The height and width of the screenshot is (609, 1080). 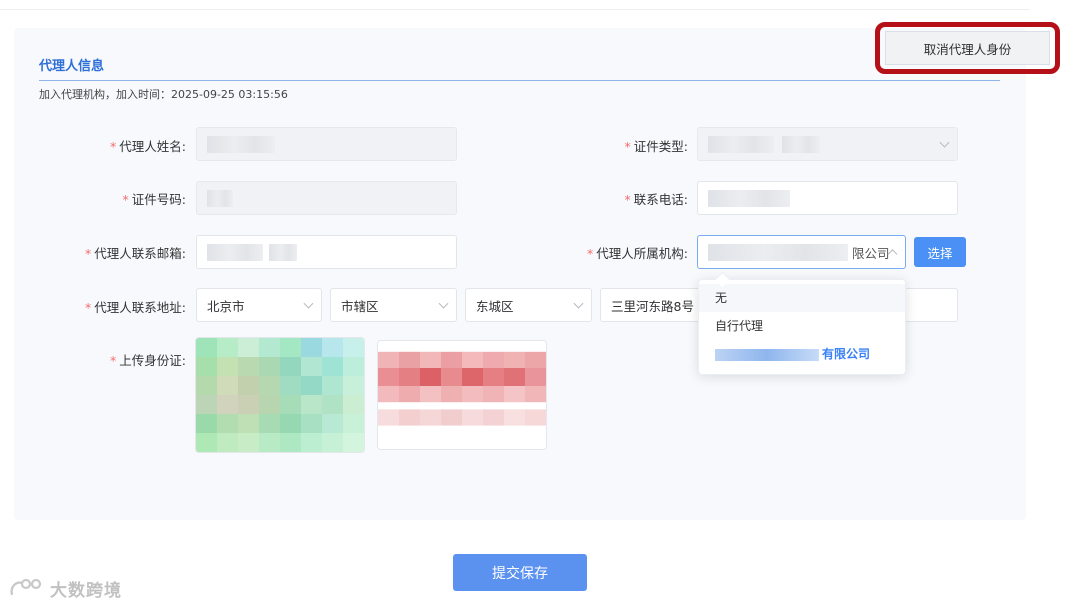 What do you see at coordinates (940, 252) in the screenshot?
I see `select-agency-button: 选择` at bounding box center [940, 252].